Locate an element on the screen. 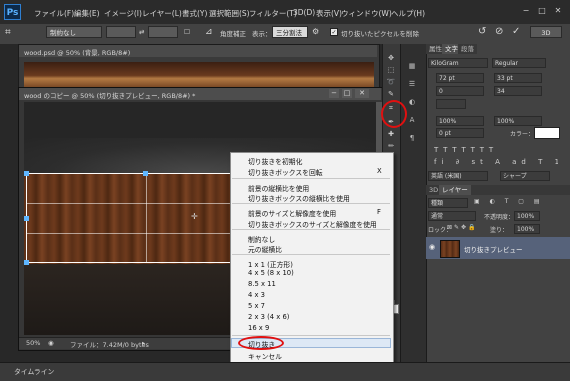 Image resolution: width=570 pixels, height=381 pixels. opentype-buttons: fi ∂ st A ad T 1st ½ is located at coordinates (496, 162).